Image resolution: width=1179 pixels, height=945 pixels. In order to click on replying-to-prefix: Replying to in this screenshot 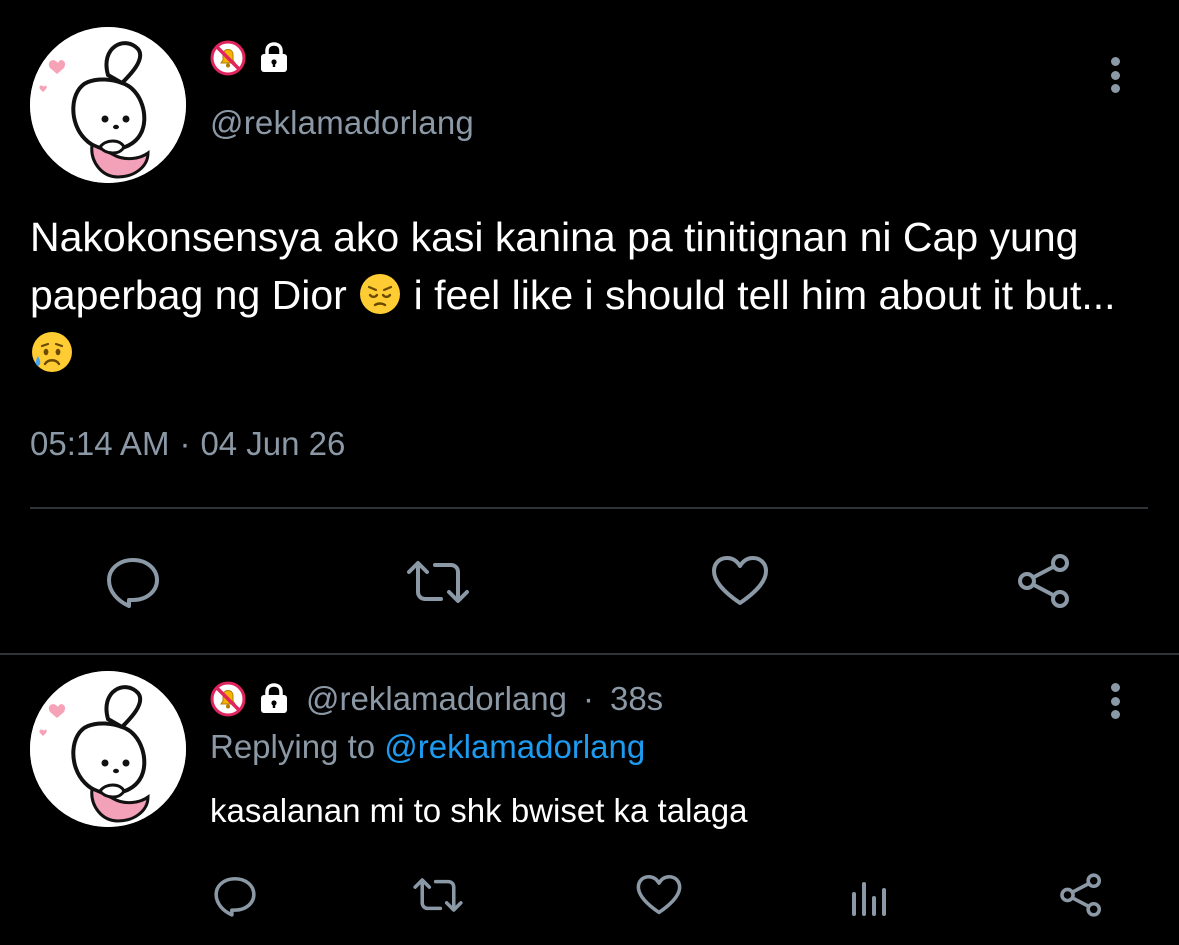, I will do `click(297, 746)`.